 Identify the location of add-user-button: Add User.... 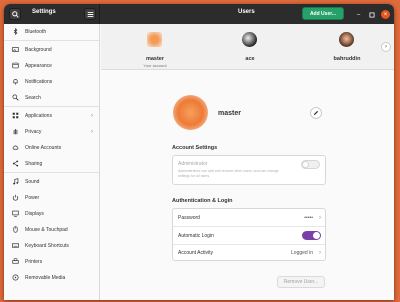
(323, 13).